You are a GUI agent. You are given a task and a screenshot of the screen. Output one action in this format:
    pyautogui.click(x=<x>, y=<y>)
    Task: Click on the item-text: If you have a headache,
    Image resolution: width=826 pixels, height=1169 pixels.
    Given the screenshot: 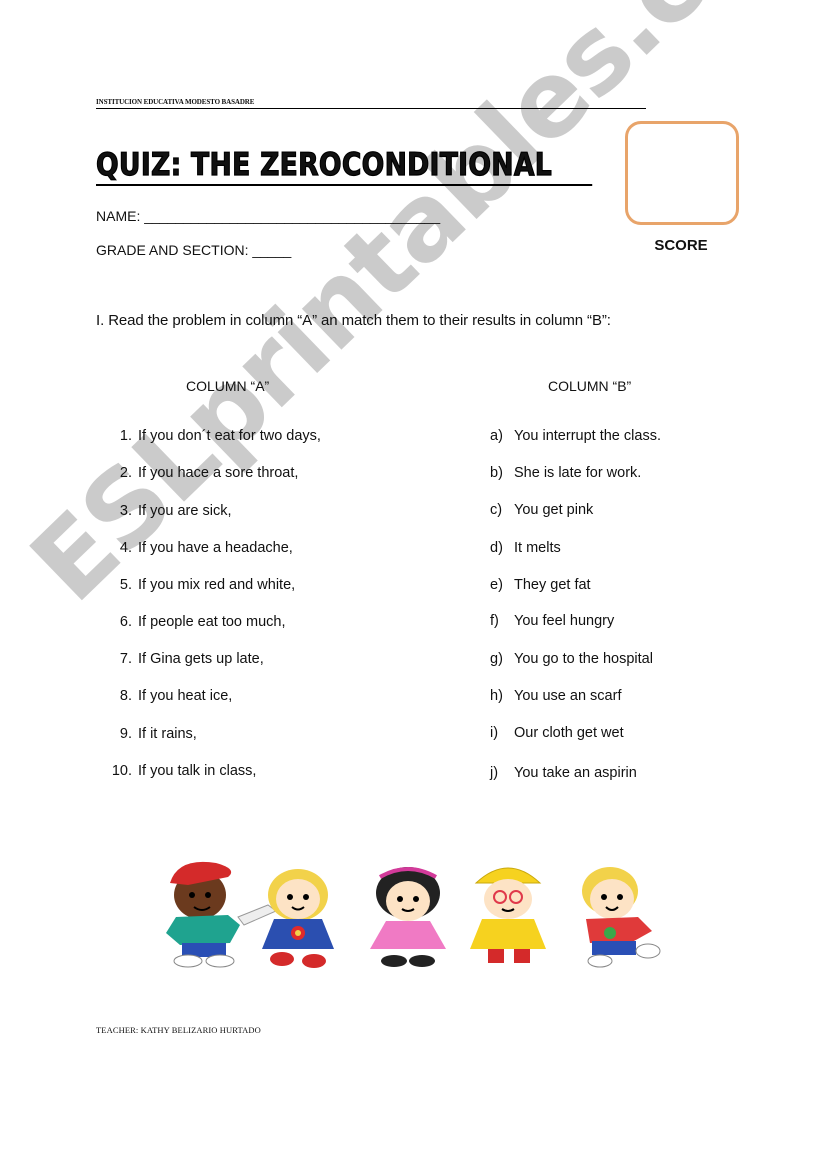 What is the action you would take?
    pyautogui.click(x=215, y=548)
    